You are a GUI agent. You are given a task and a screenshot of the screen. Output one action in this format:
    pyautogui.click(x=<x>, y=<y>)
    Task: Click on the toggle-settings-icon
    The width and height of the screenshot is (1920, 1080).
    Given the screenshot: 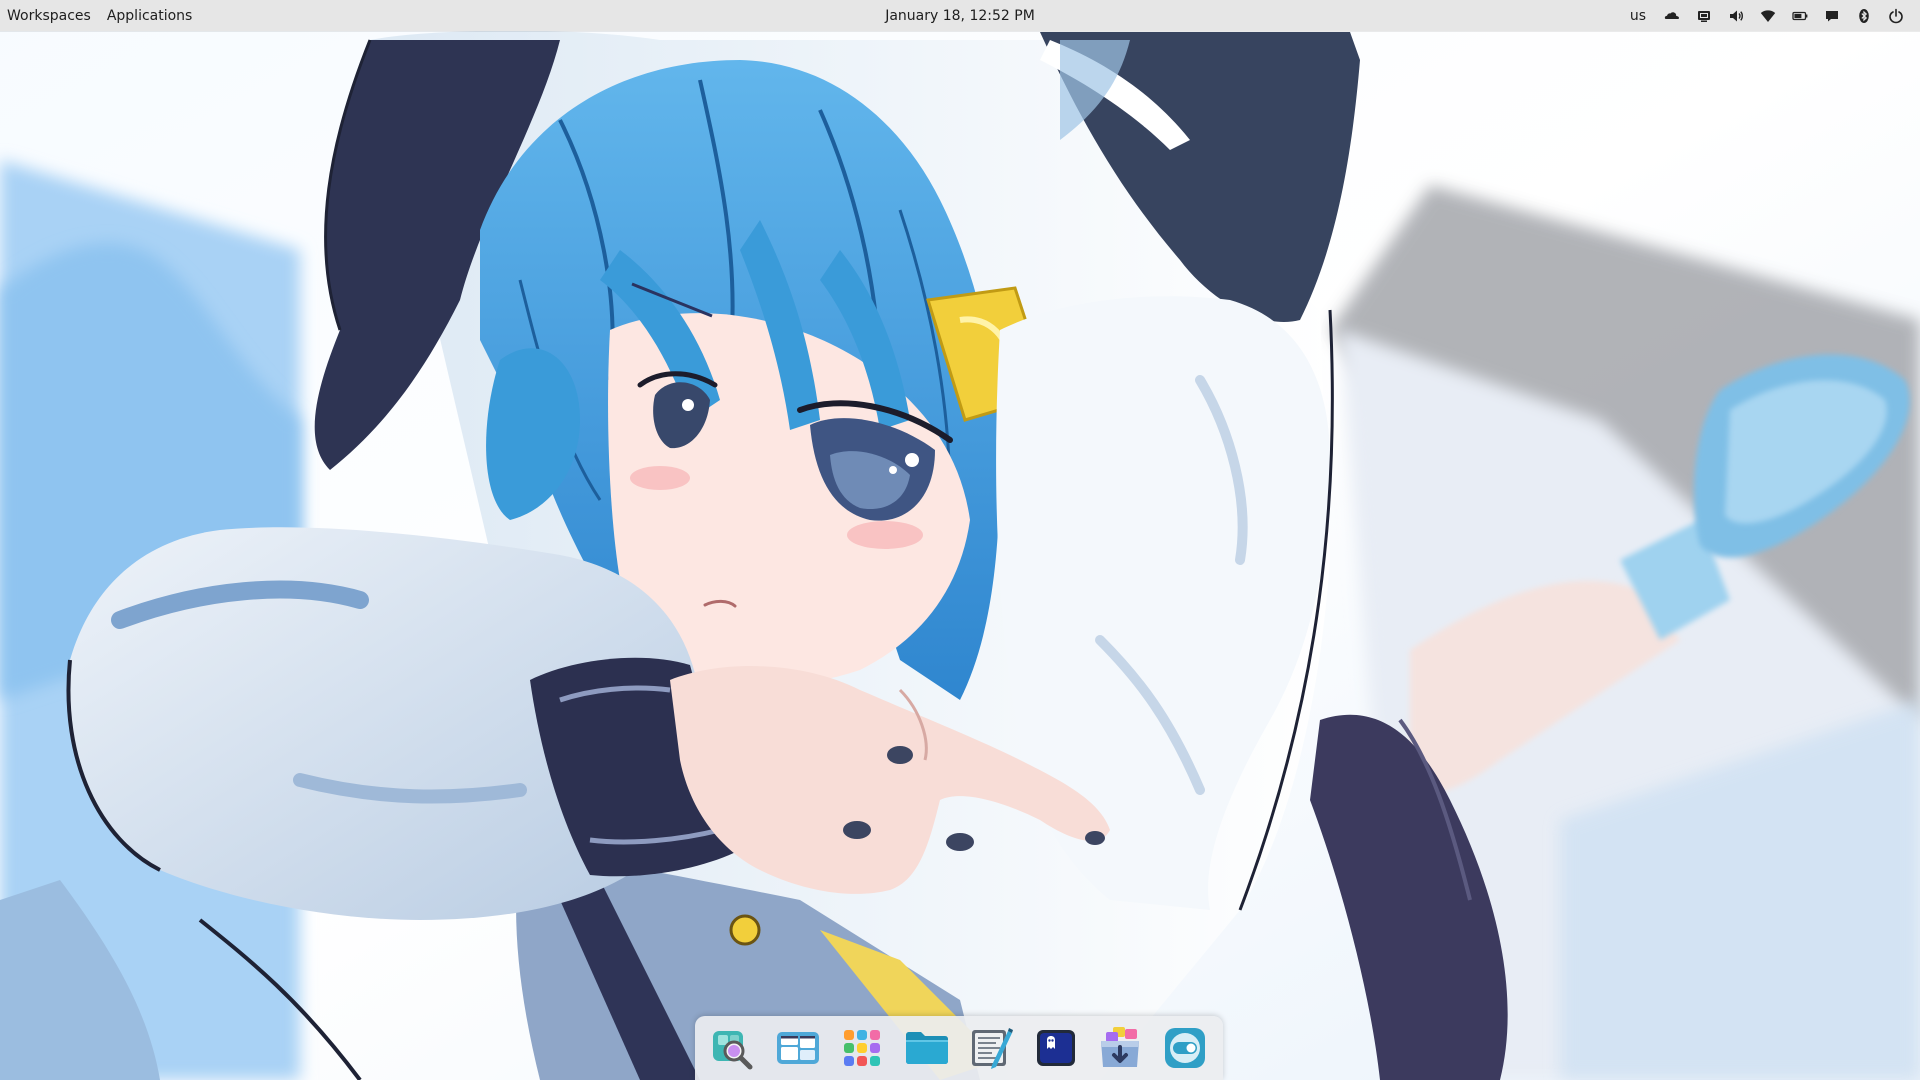 What is the action you would take?
    pyautogui.click(x=1185, y=1048)
    